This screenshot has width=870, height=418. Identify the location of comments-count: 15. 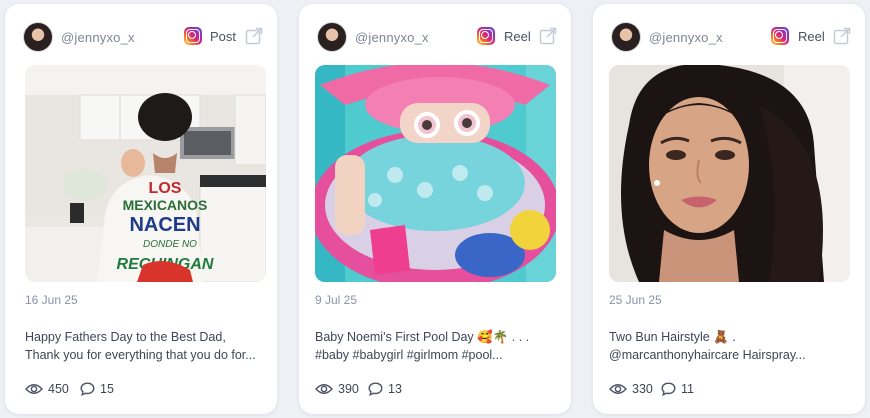
(107, 389).